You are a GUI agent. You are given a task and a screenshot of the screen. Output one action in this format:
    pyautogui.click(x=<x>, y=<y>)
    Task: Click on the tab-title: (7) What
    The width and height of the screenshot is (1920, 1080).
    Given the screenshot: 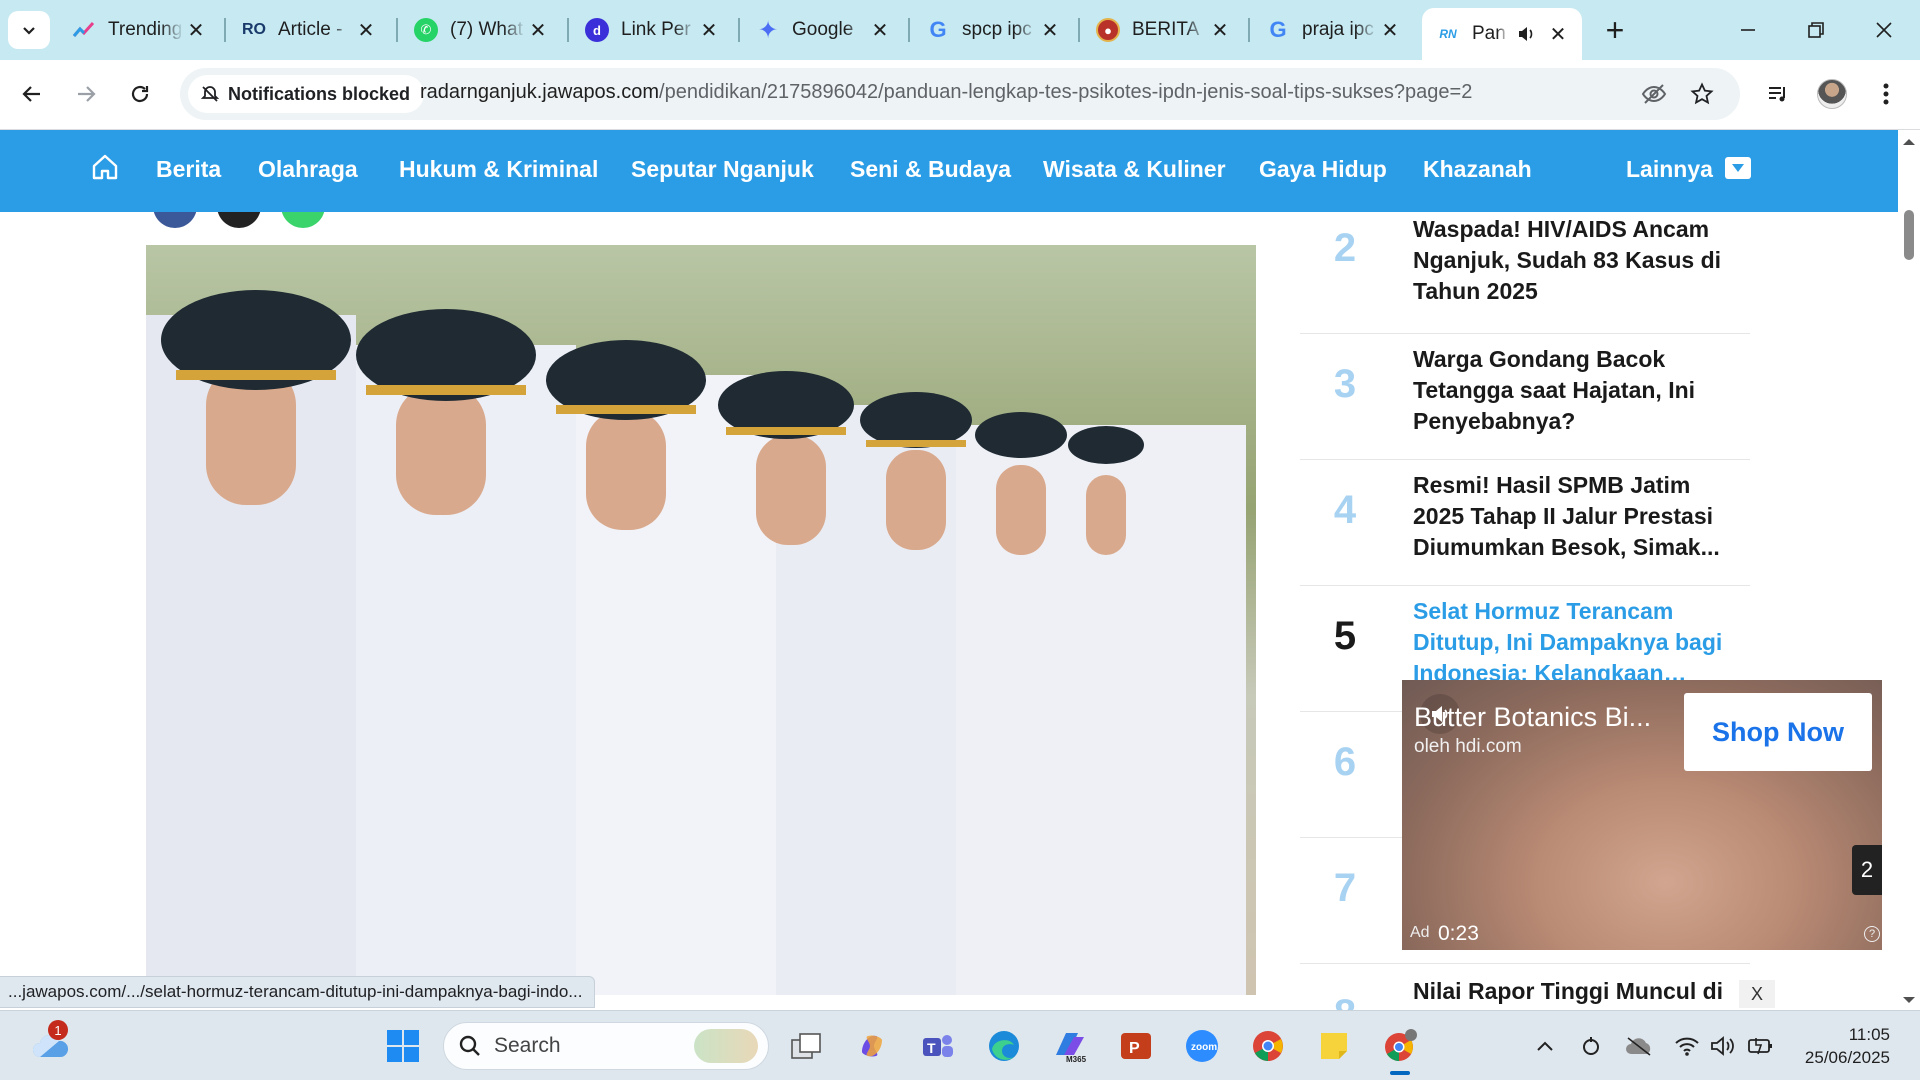 What is the action you would take?
    pyautogui.click(x=486, y=29)
    